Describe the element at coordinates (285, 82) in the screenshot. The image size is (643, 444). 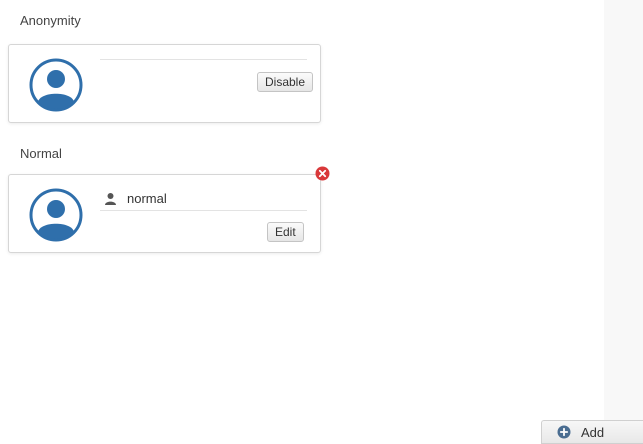
I see `disable-button: Disable` at that location.